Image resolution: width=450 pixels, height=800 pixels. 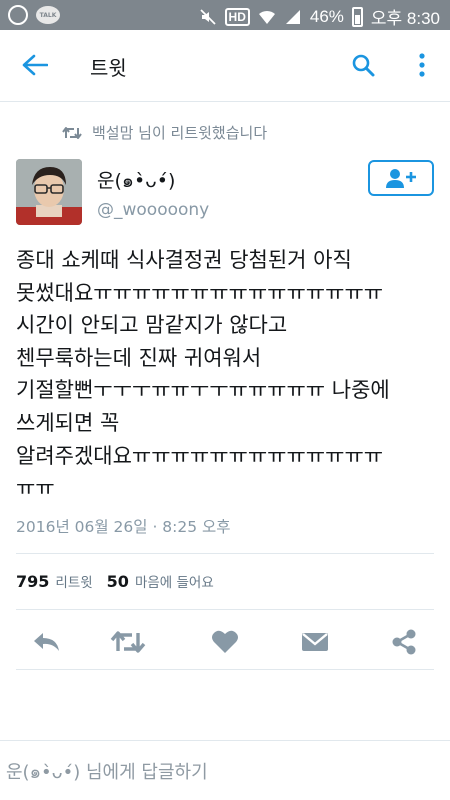 What do you see at coordinates (237, 16) in the screenshot?
I see `hd-voice-icon: HD` at bounding box center [237, 16].